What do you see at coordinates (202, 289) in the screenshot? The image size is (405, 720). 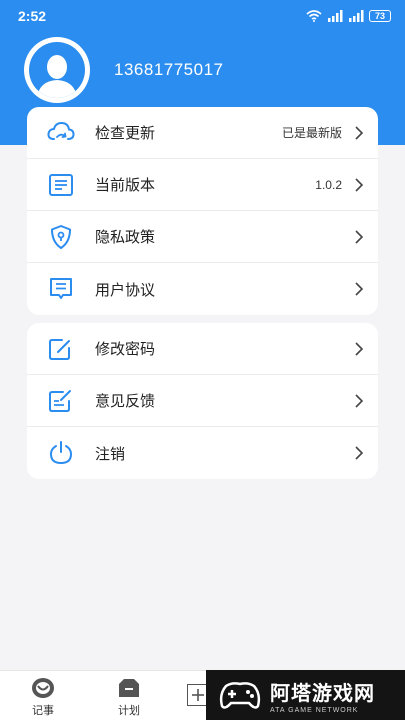 I see `menu-item-user-agreement: 用户协议` at bounding box center [202, 289].